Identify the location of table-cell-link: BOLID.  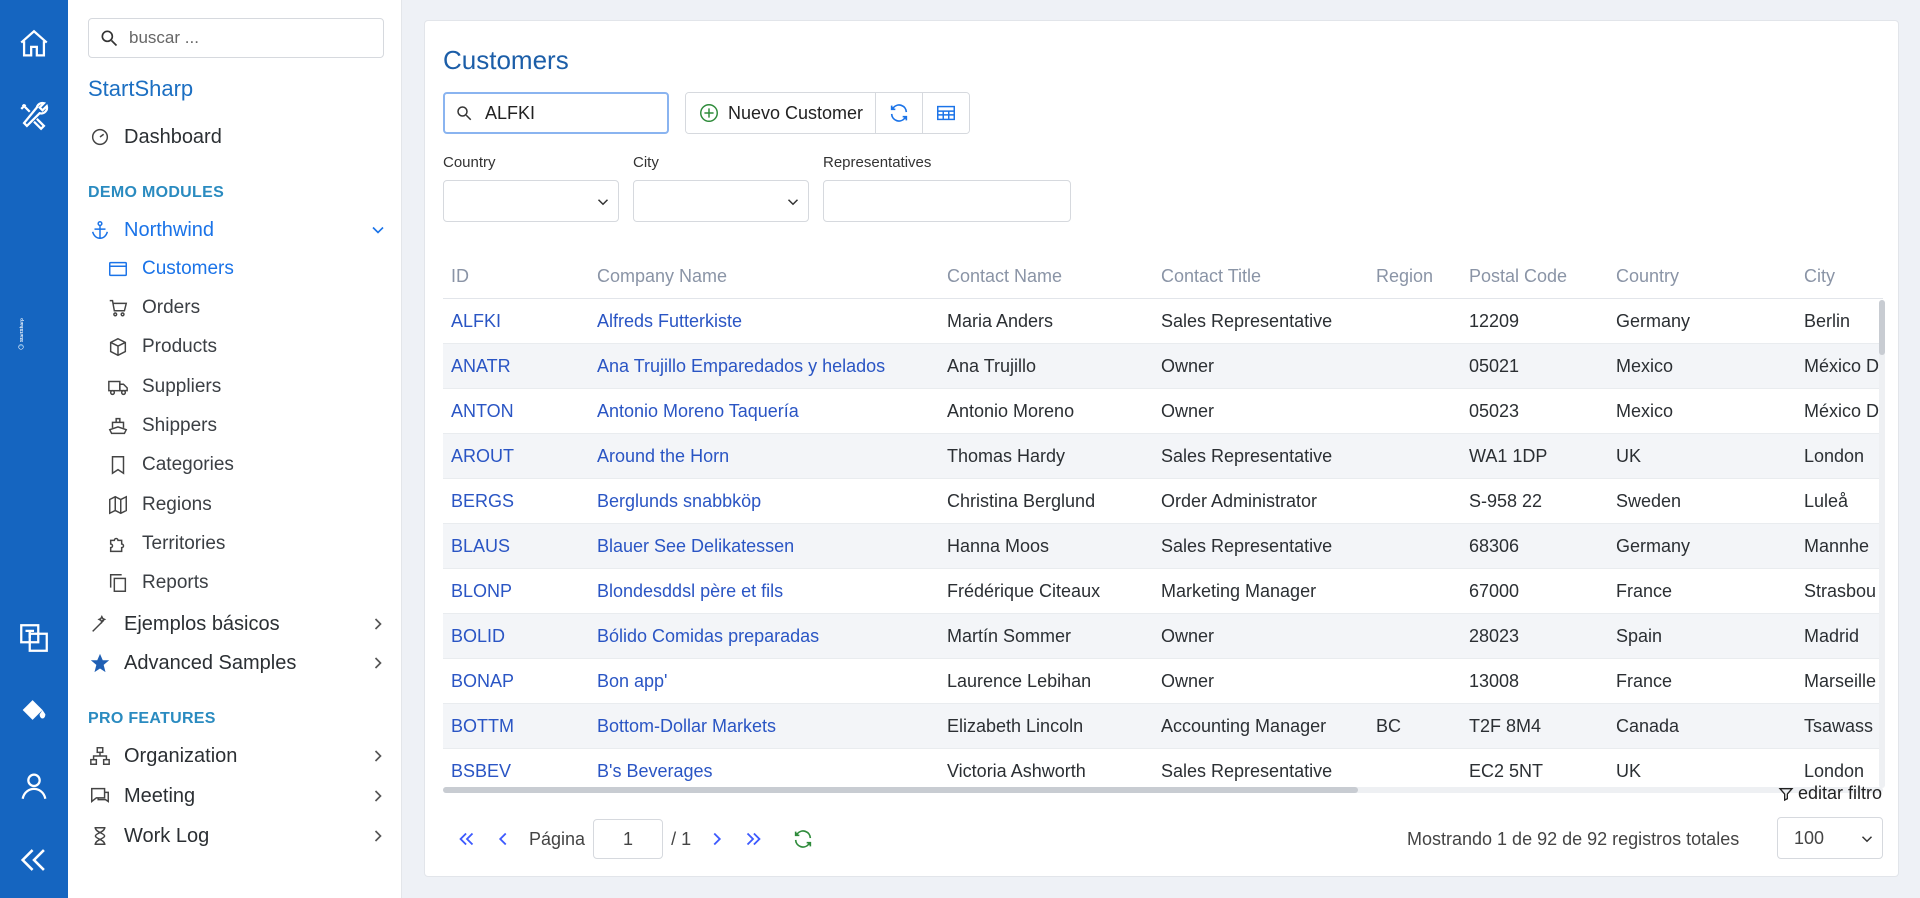
(478, 636).